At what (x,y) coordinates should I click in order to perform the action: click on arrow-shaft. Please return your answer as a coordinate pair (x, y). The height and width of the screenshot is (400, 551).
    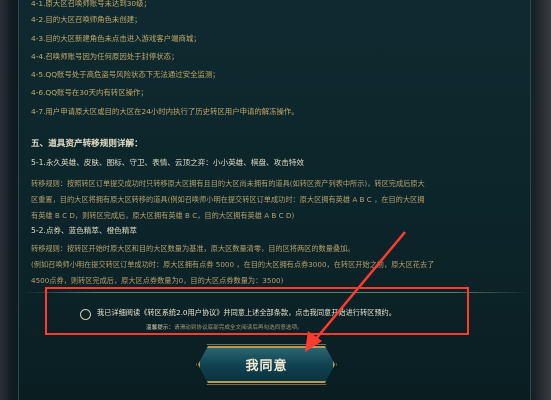
    Looking at the image, I should click on (360, 286).